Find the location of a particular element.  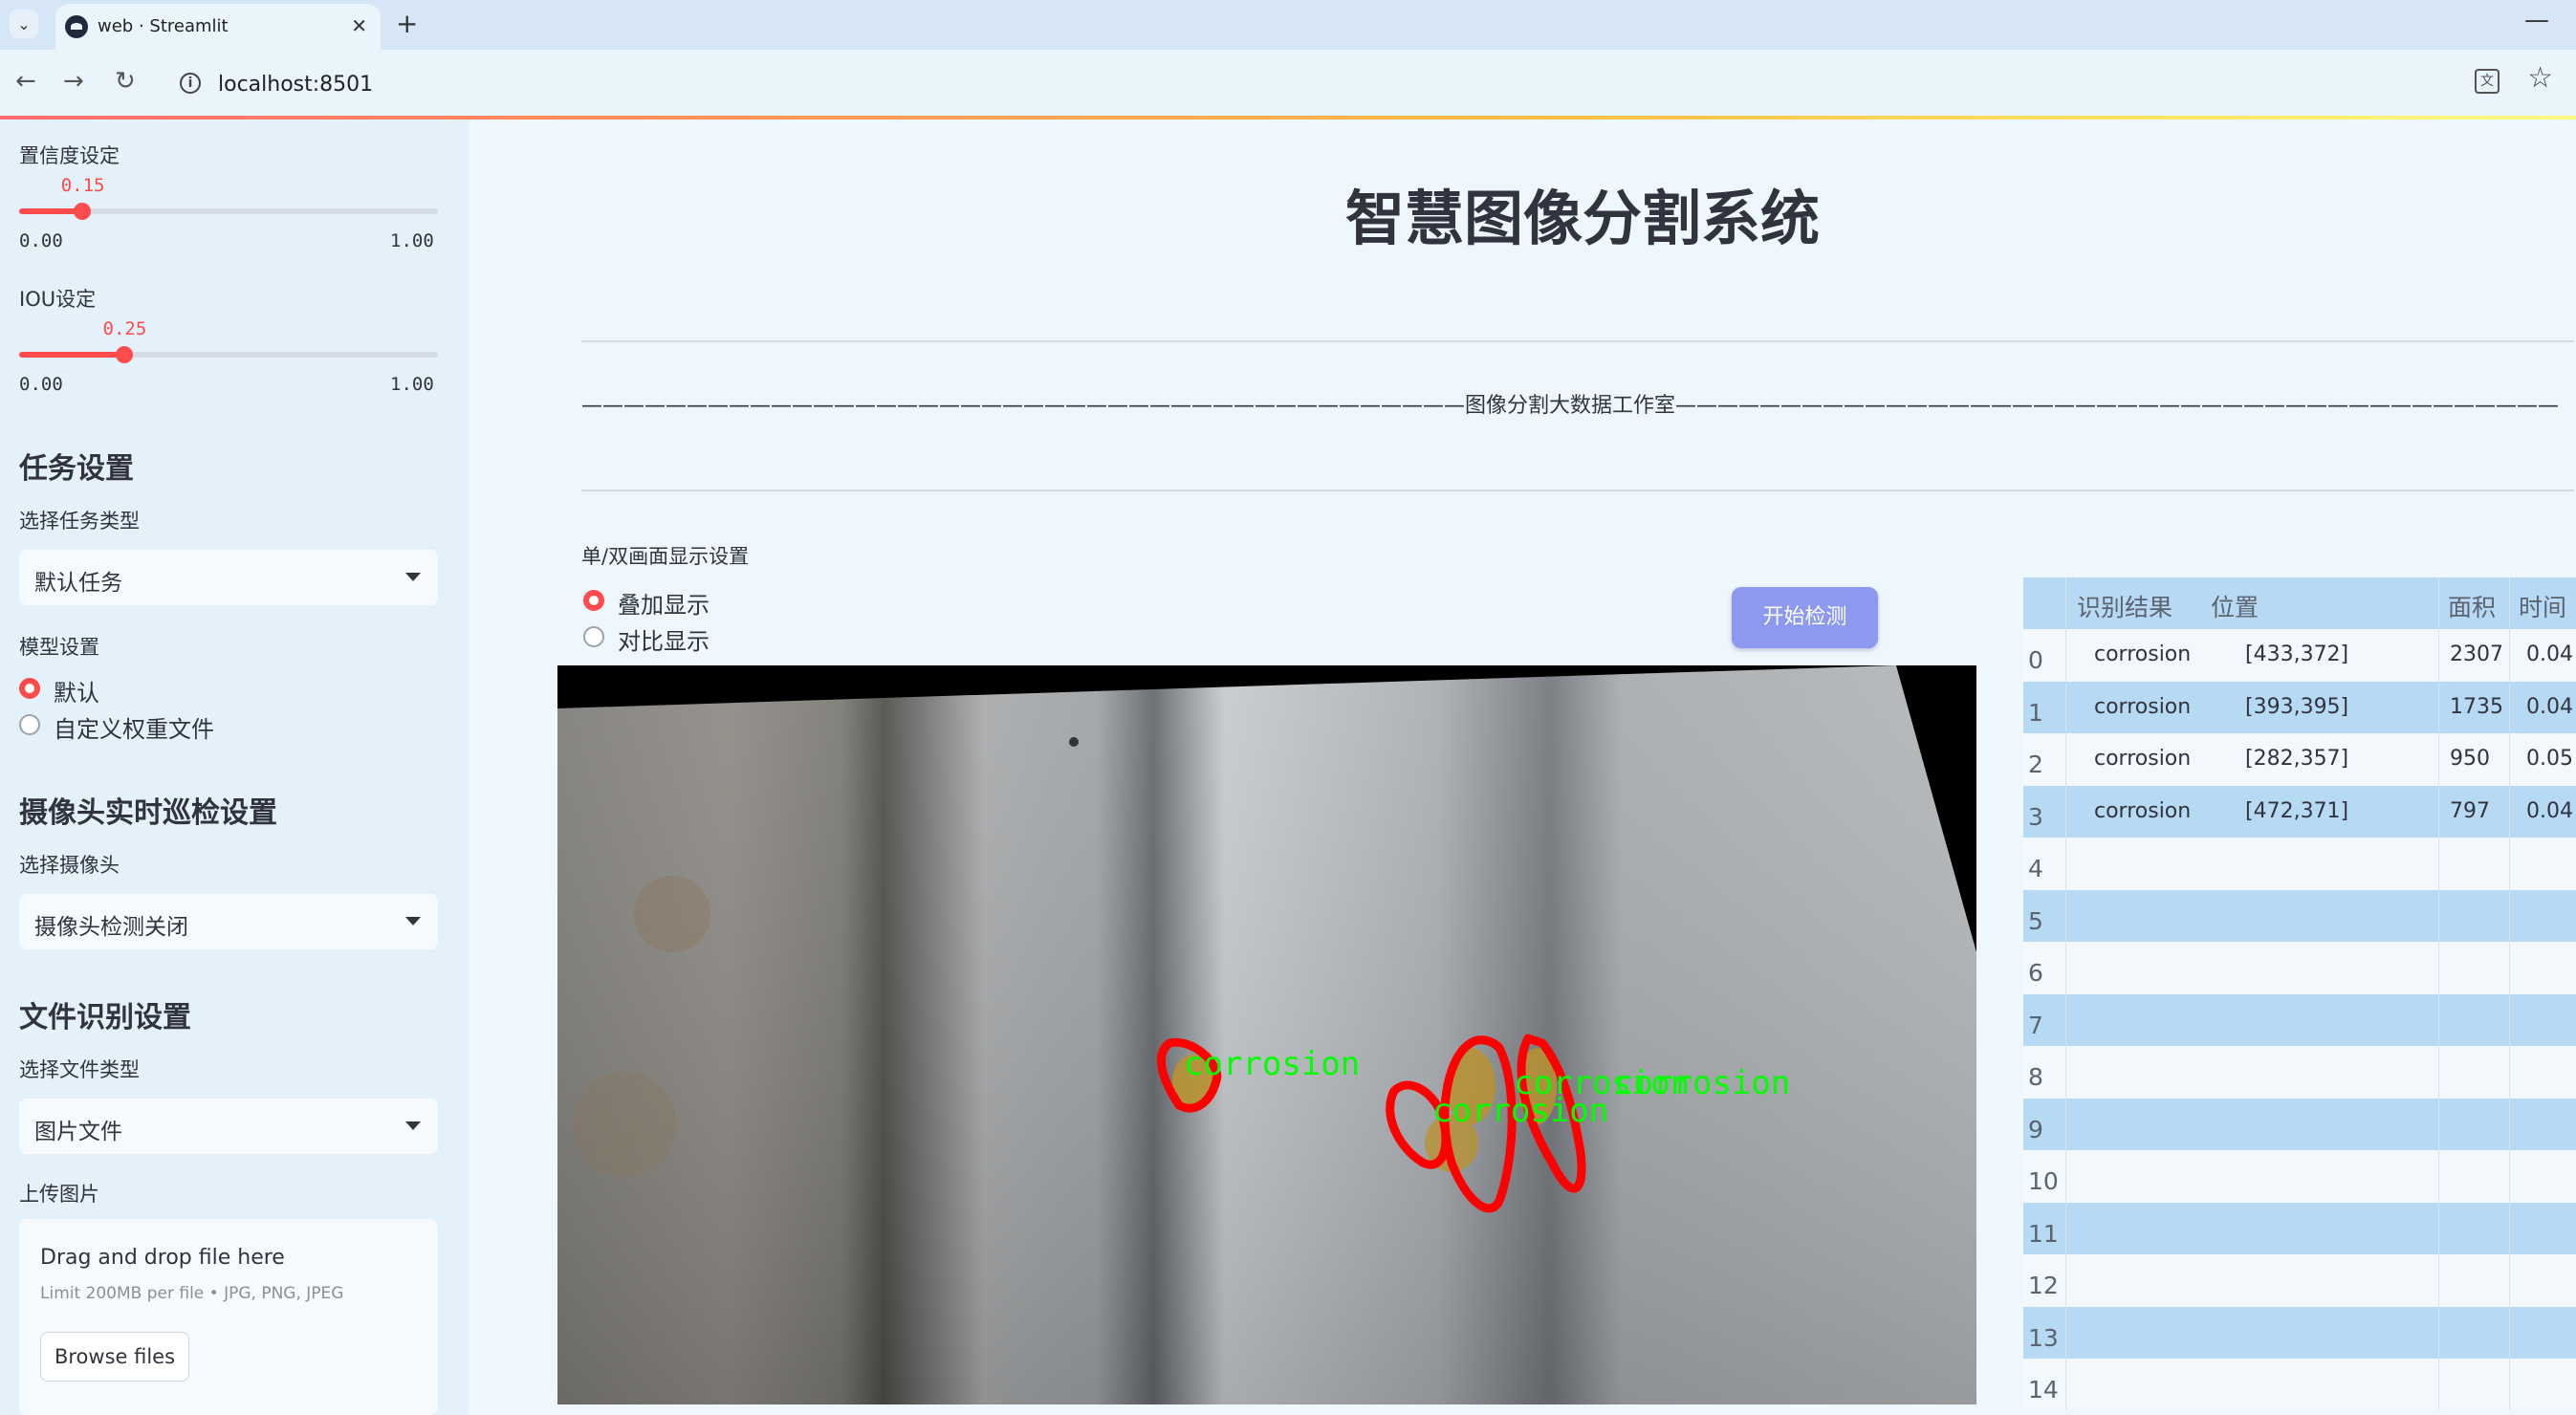

cell-position: [433,372] is located at coordinates (2297, 654).